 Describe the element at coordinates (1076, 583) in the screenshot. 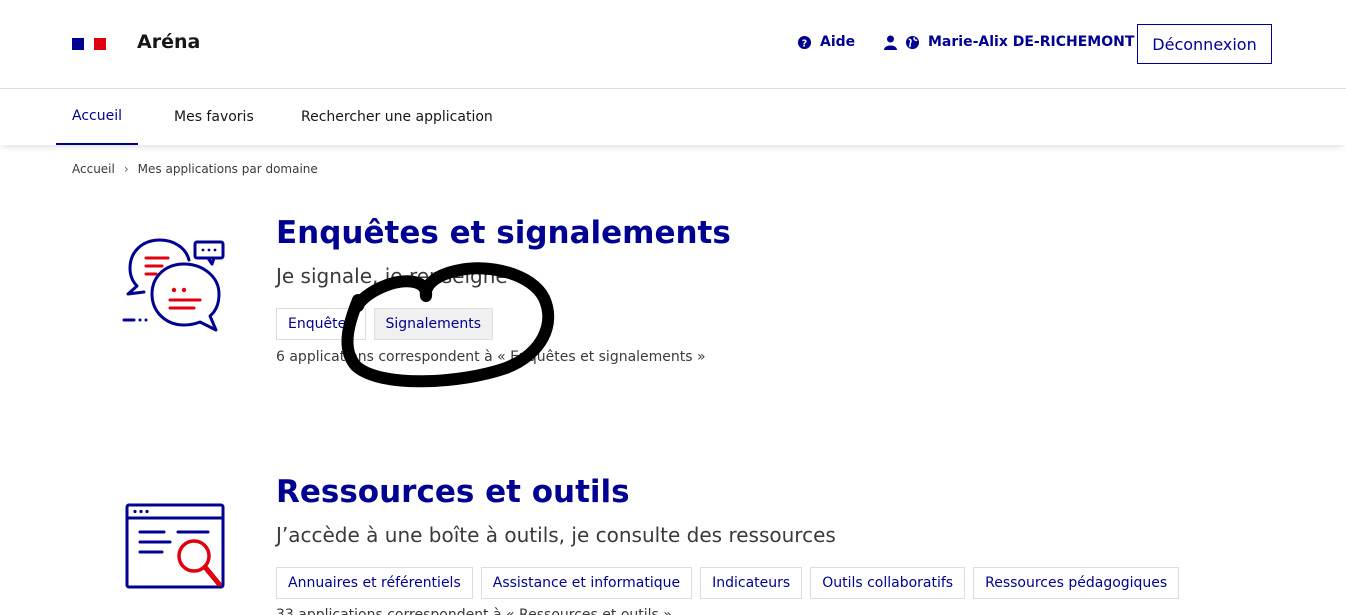

I see `tag-ressources-pedagogiques: Ressources pédagogiques` at that location.